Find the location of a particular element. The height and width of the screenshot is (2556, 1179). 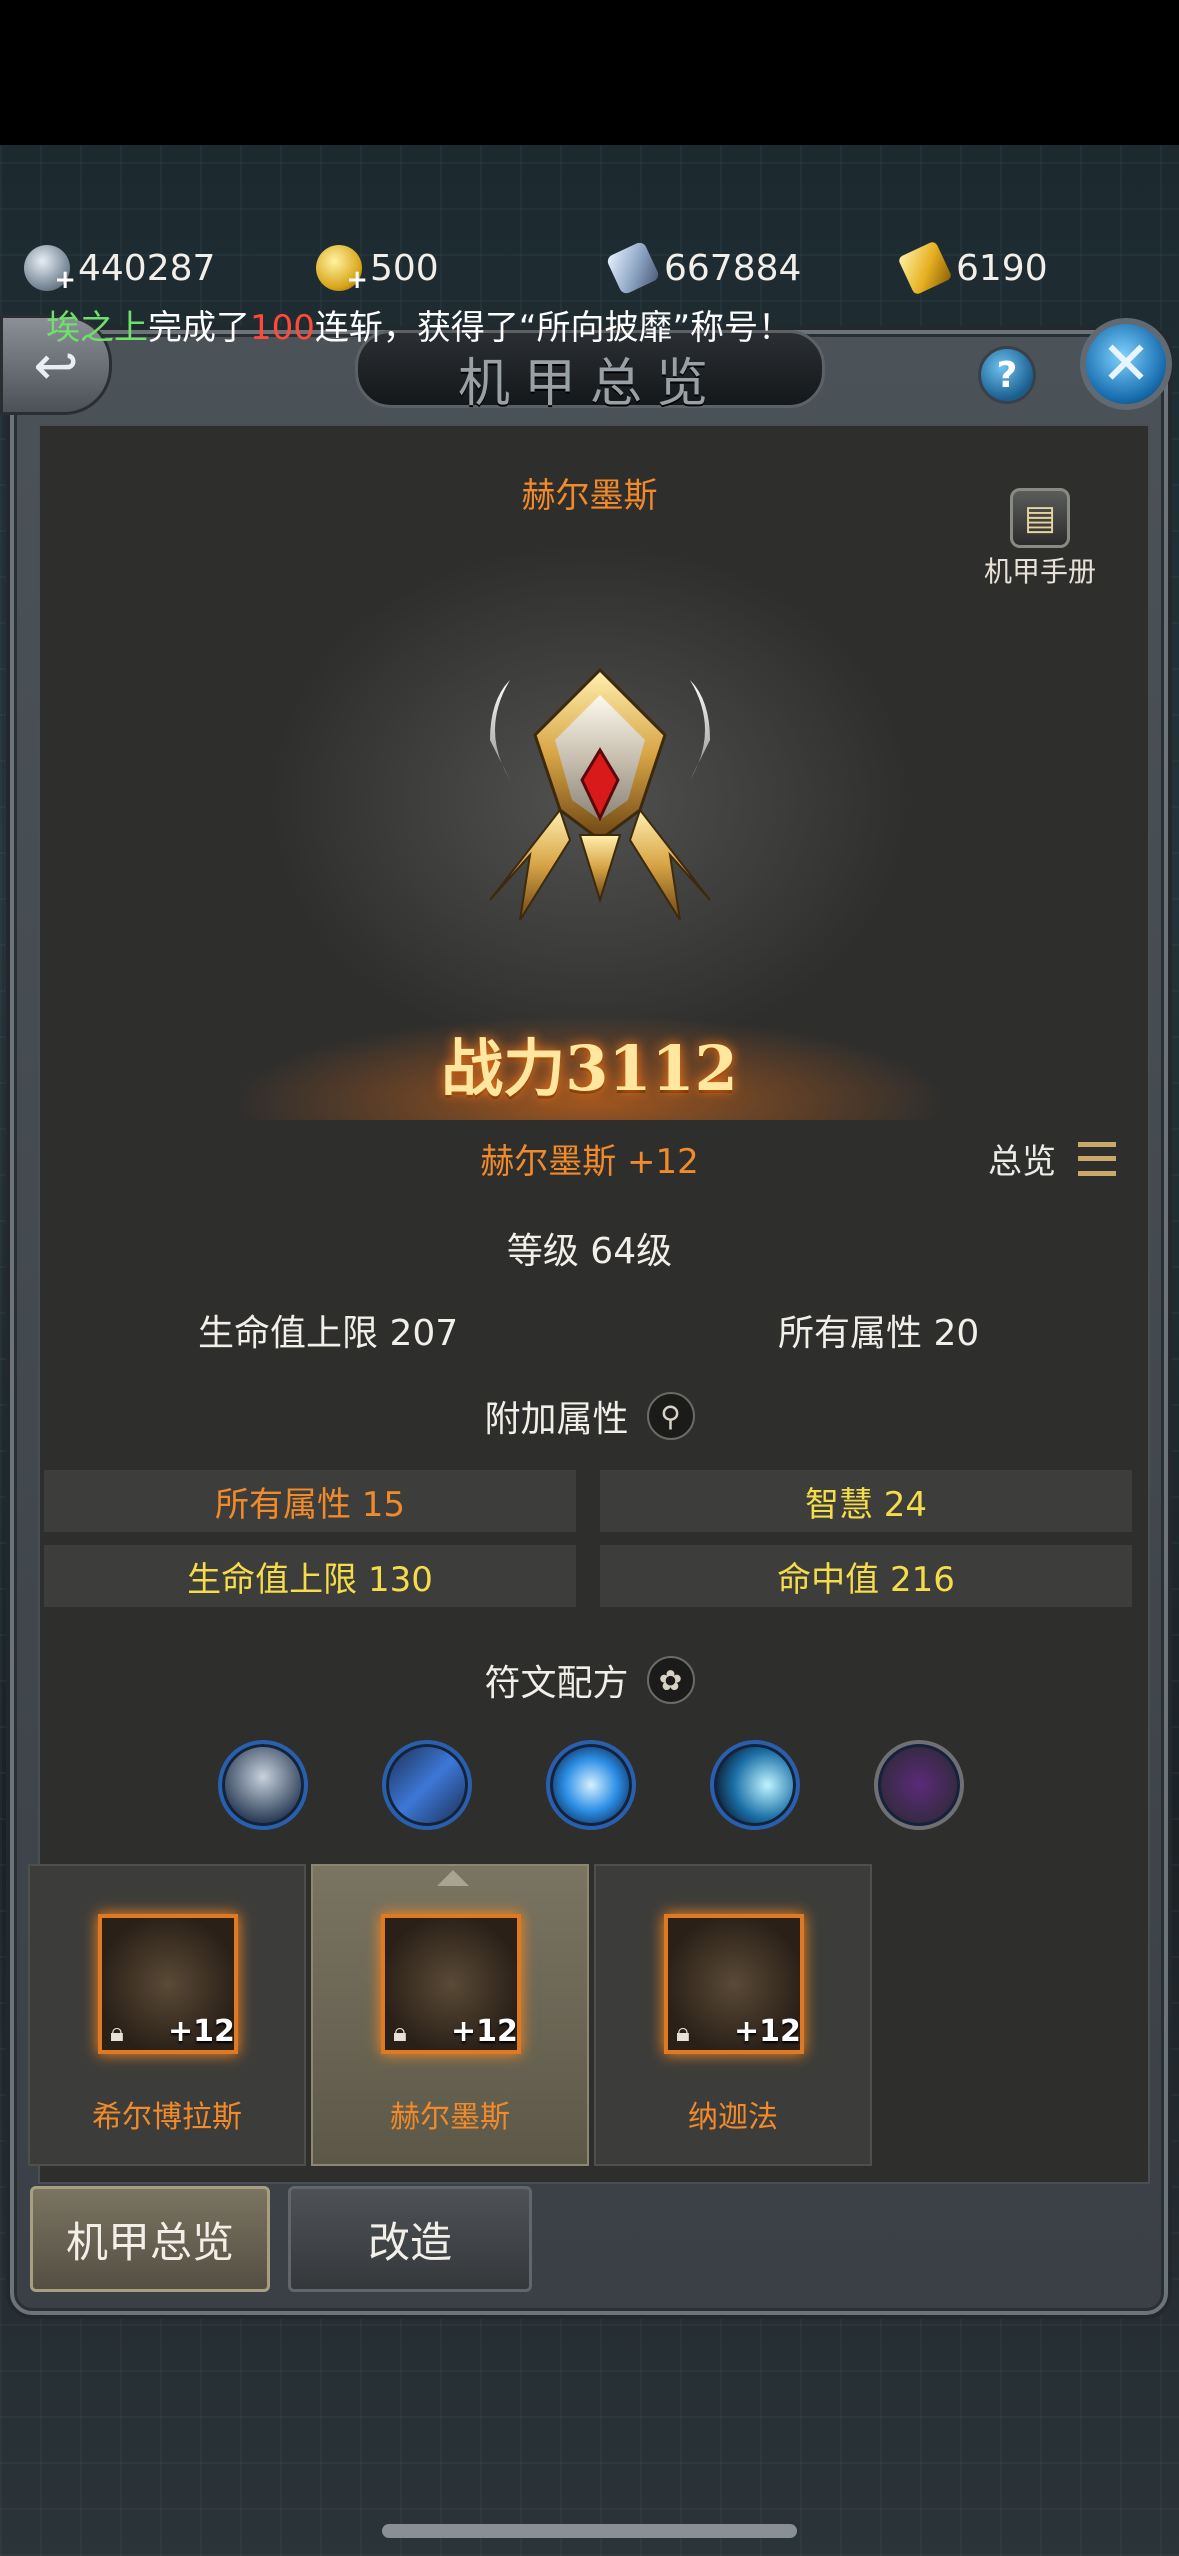

mecha-card-name: 希尔博拉斯 is located at coordinates (167, 2117).